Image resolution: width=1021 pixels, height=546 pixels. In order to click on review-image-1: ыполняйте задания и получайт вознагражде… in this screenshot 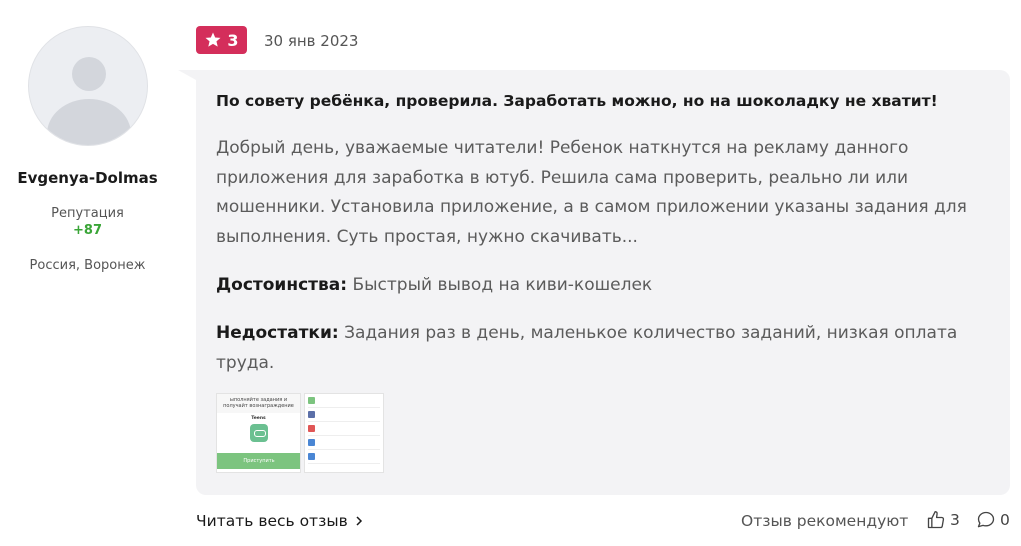, I will do `click(258, 433)`.